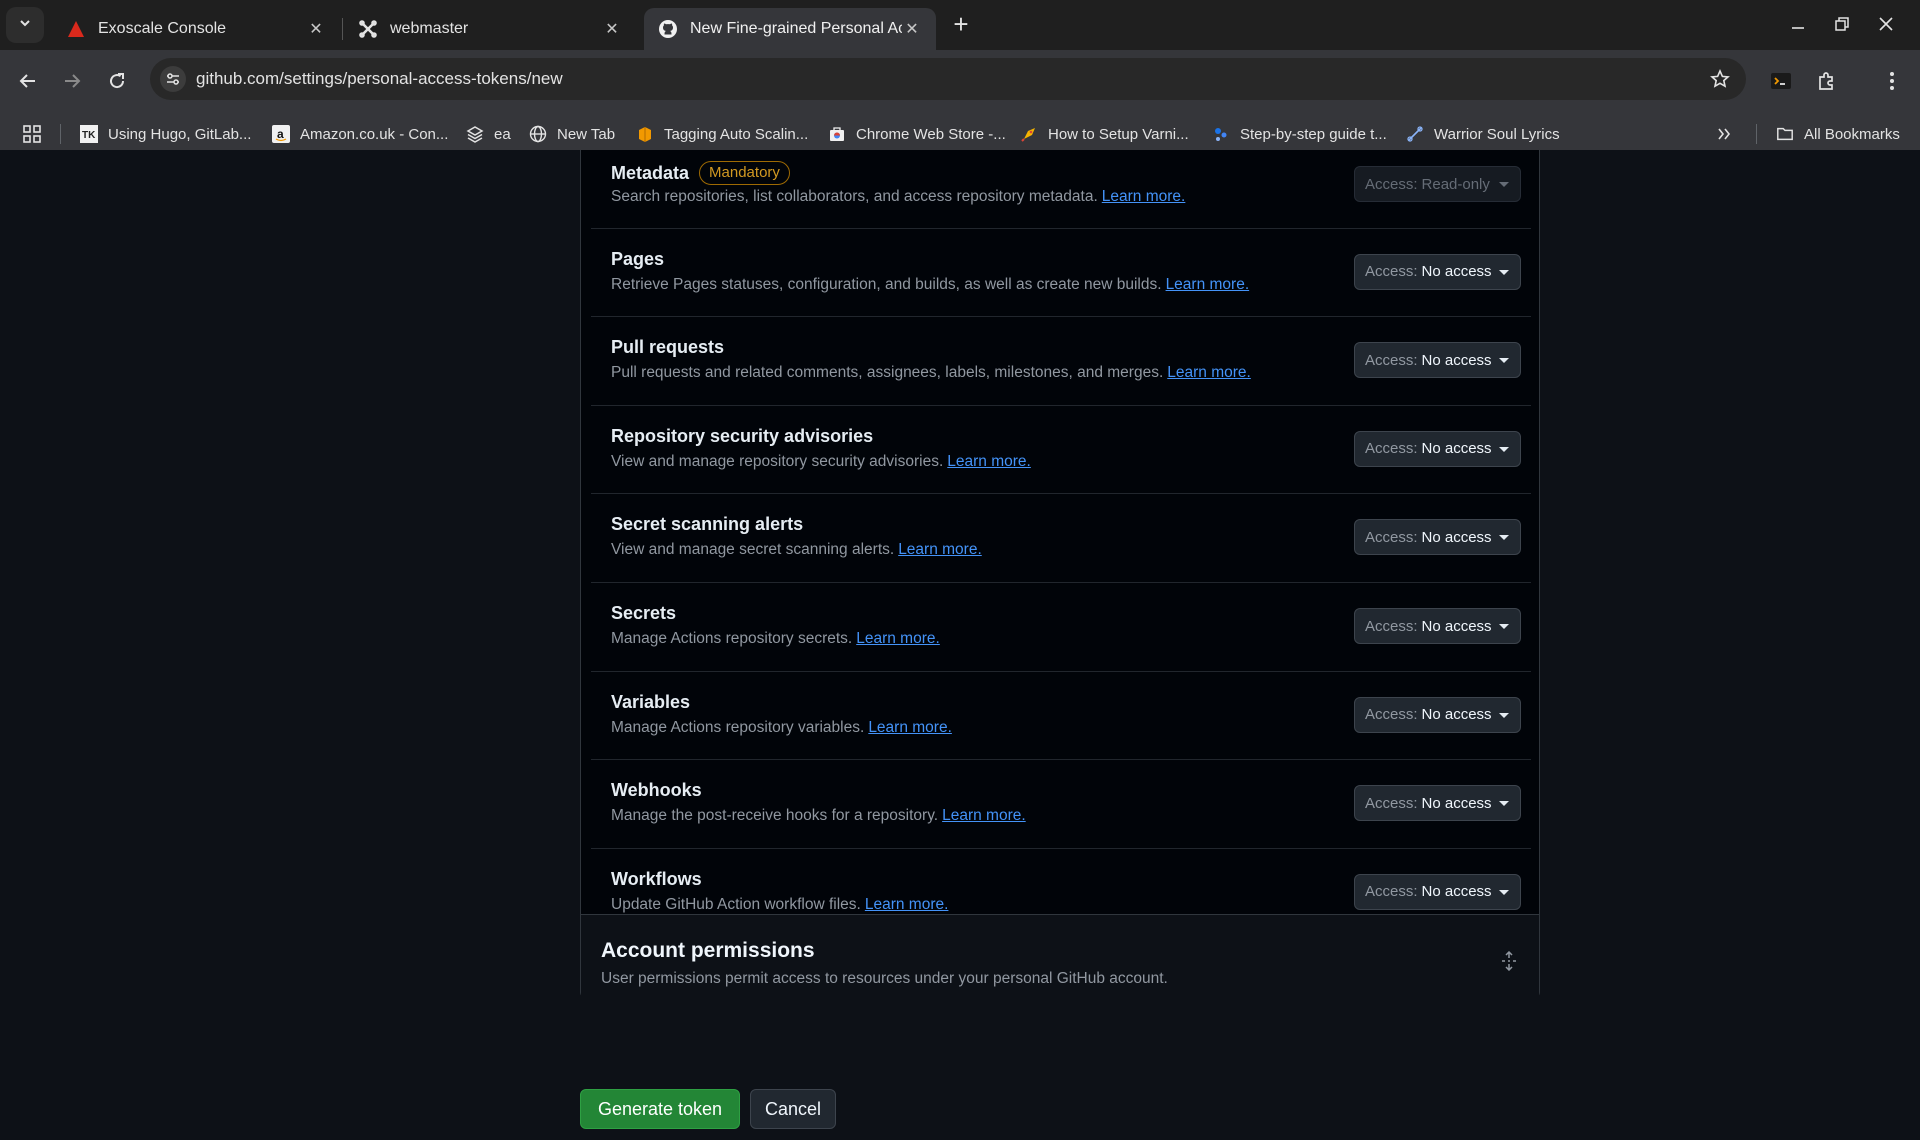 The width and height of the screenshot is (1920, 1140). I want to click on access-dropdown-pull-requests: Access: No access, so click(1437, 360).